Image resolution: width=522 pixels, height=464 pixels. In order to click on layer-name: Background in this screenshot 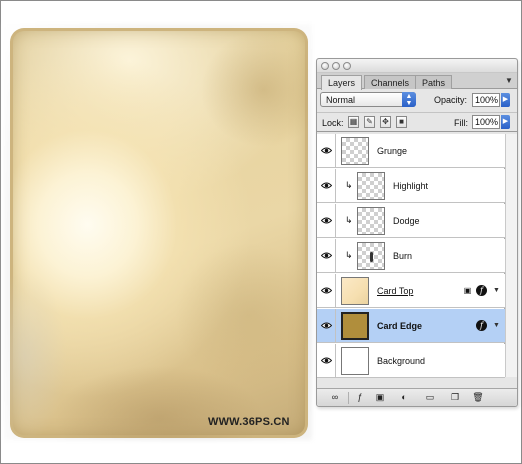, I will do `click(401, 361)`.